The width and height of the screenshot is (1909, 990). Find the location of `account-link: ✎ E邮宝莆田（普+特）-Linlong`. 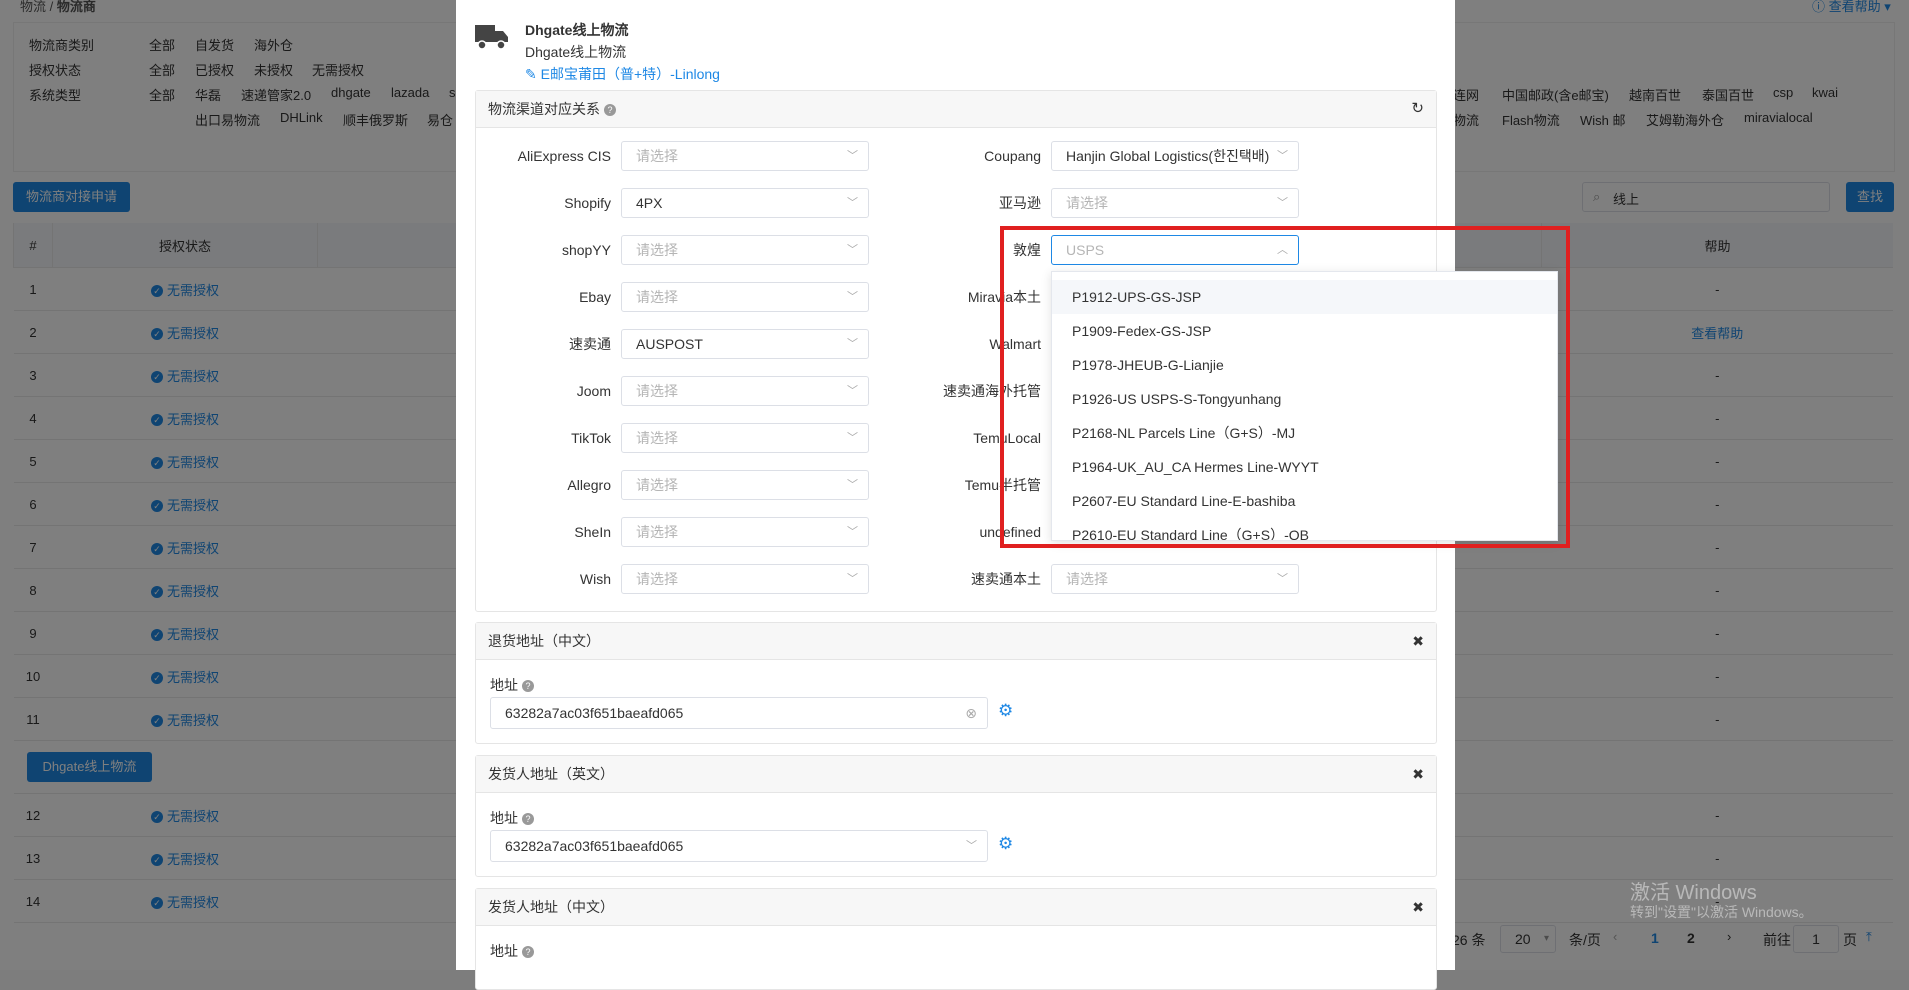

account-link: ✎ E邮宝莆田（普+特）-Linlong is located at coordinates (622, 74).